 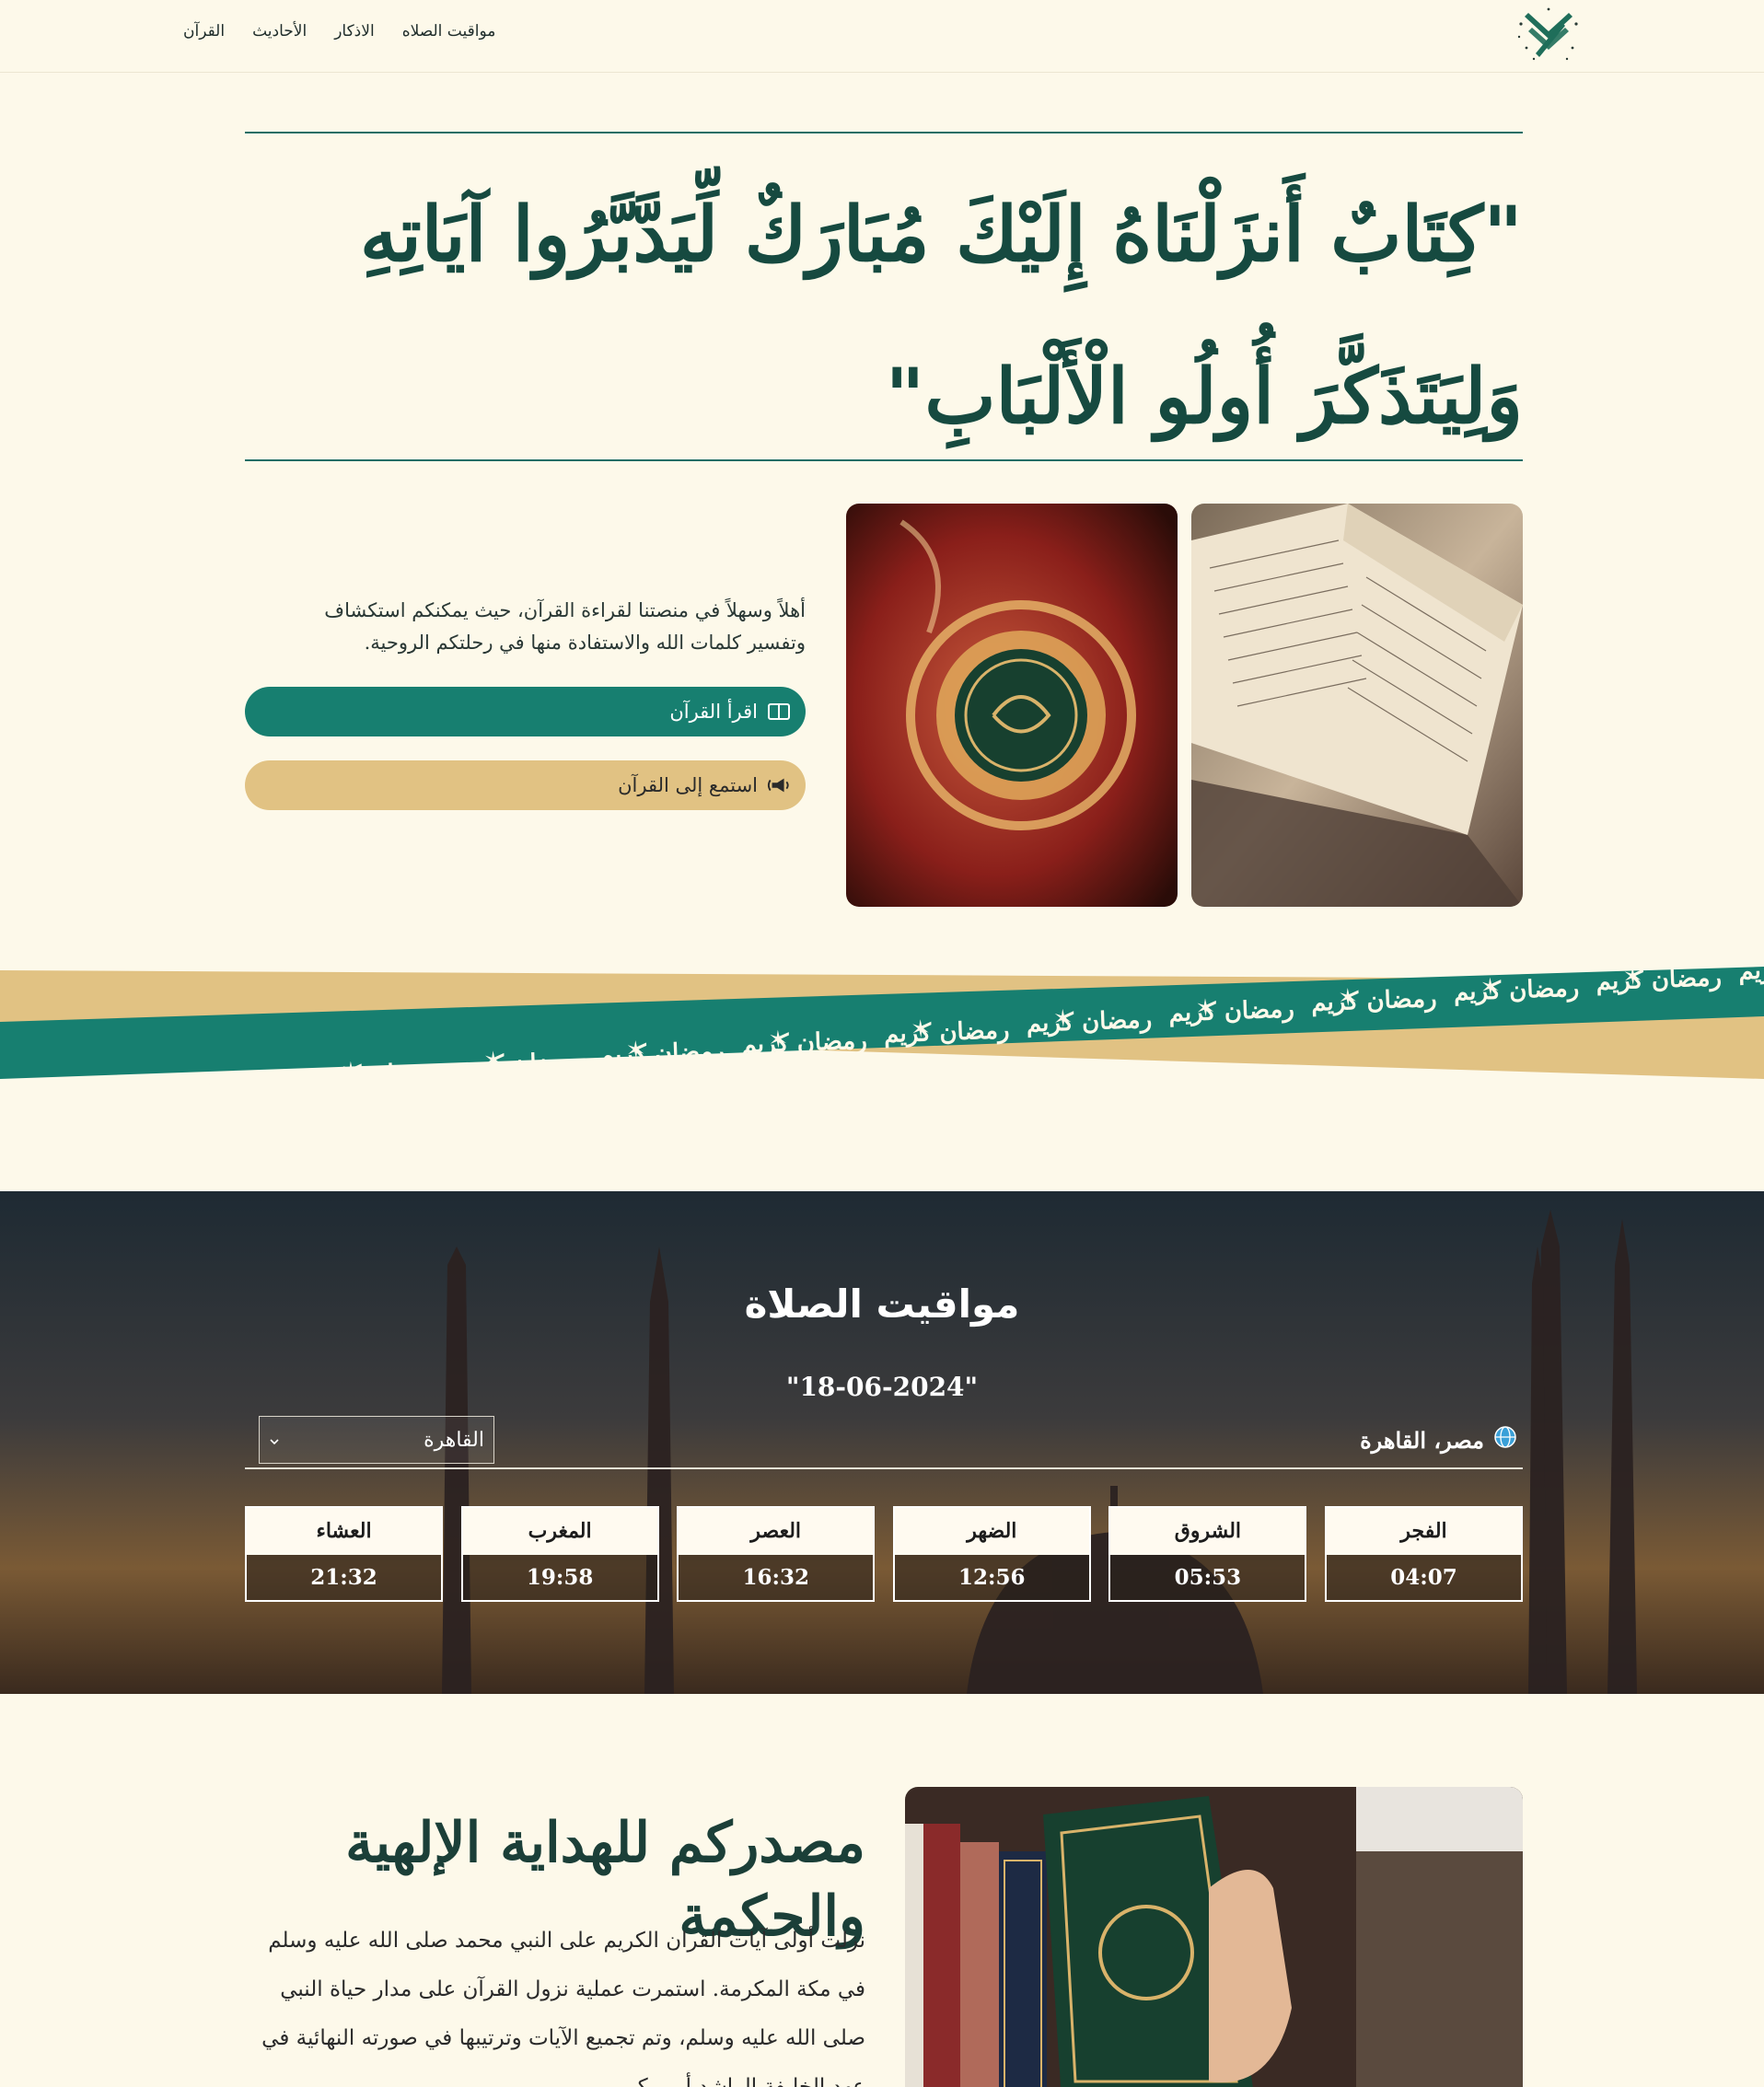 I want to click on prayer-time: 19:58, so click(x=559, y=1577).